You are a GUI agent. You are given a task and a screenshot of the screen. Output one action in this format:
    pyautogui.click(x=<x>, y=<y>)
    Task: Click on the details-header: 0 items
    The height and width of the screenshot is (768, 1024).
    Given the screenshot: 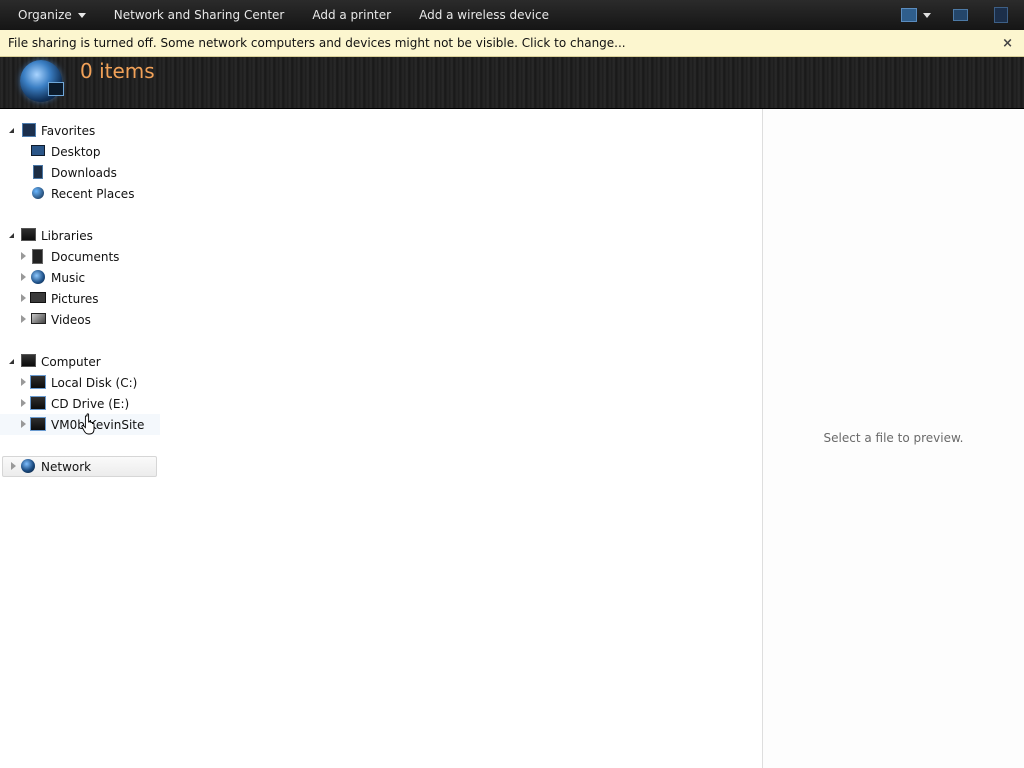 What is the action you would take?
    pyautogui.click(x=512, y=83)
    